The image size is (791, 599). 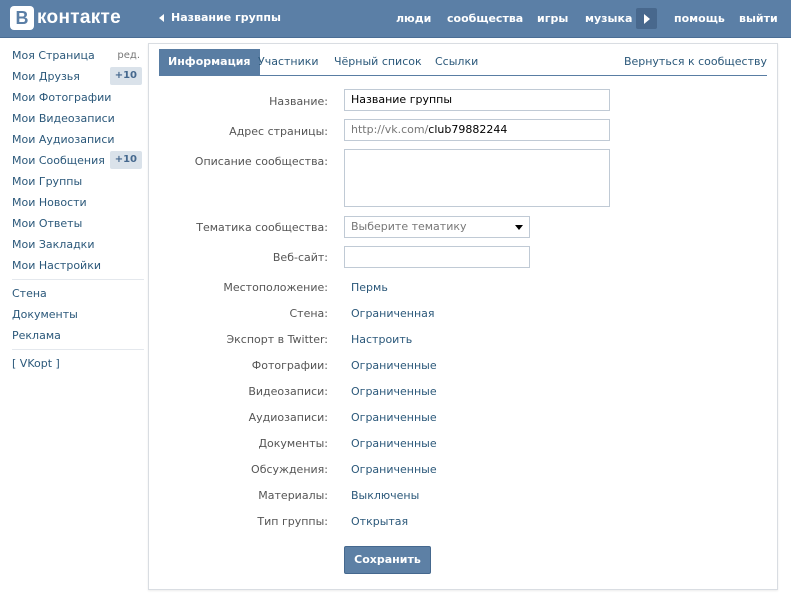 I want to click on sidebar-item-my-page: Моя Страница ред., so click(x=78, y=55).